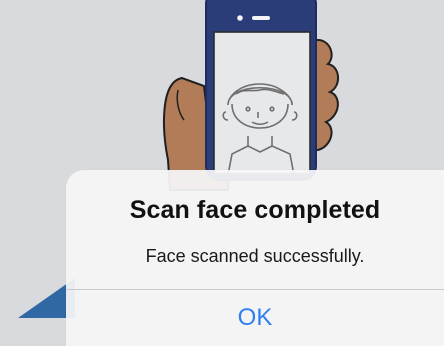 This screenshot has height=346, width=444. I want to click on phone-speaker, so click(261, 18).